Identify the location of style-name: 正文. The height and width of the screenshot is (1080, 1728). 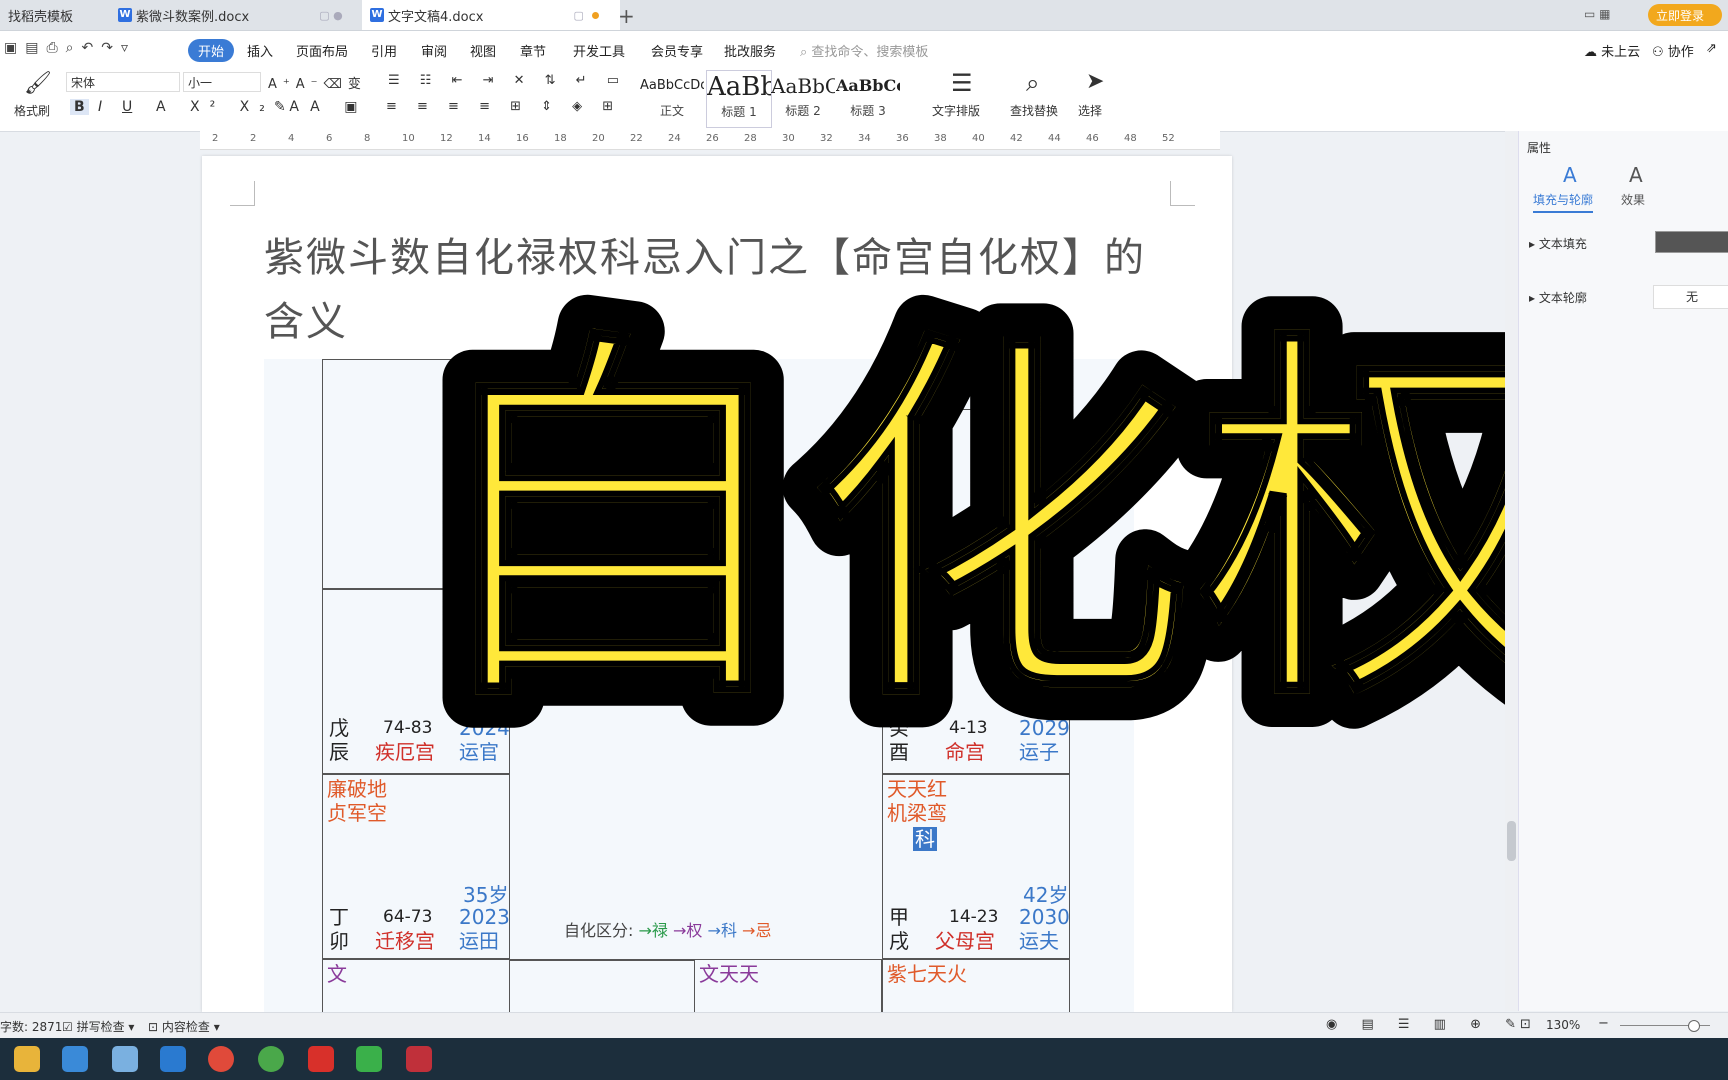
(671, 111).